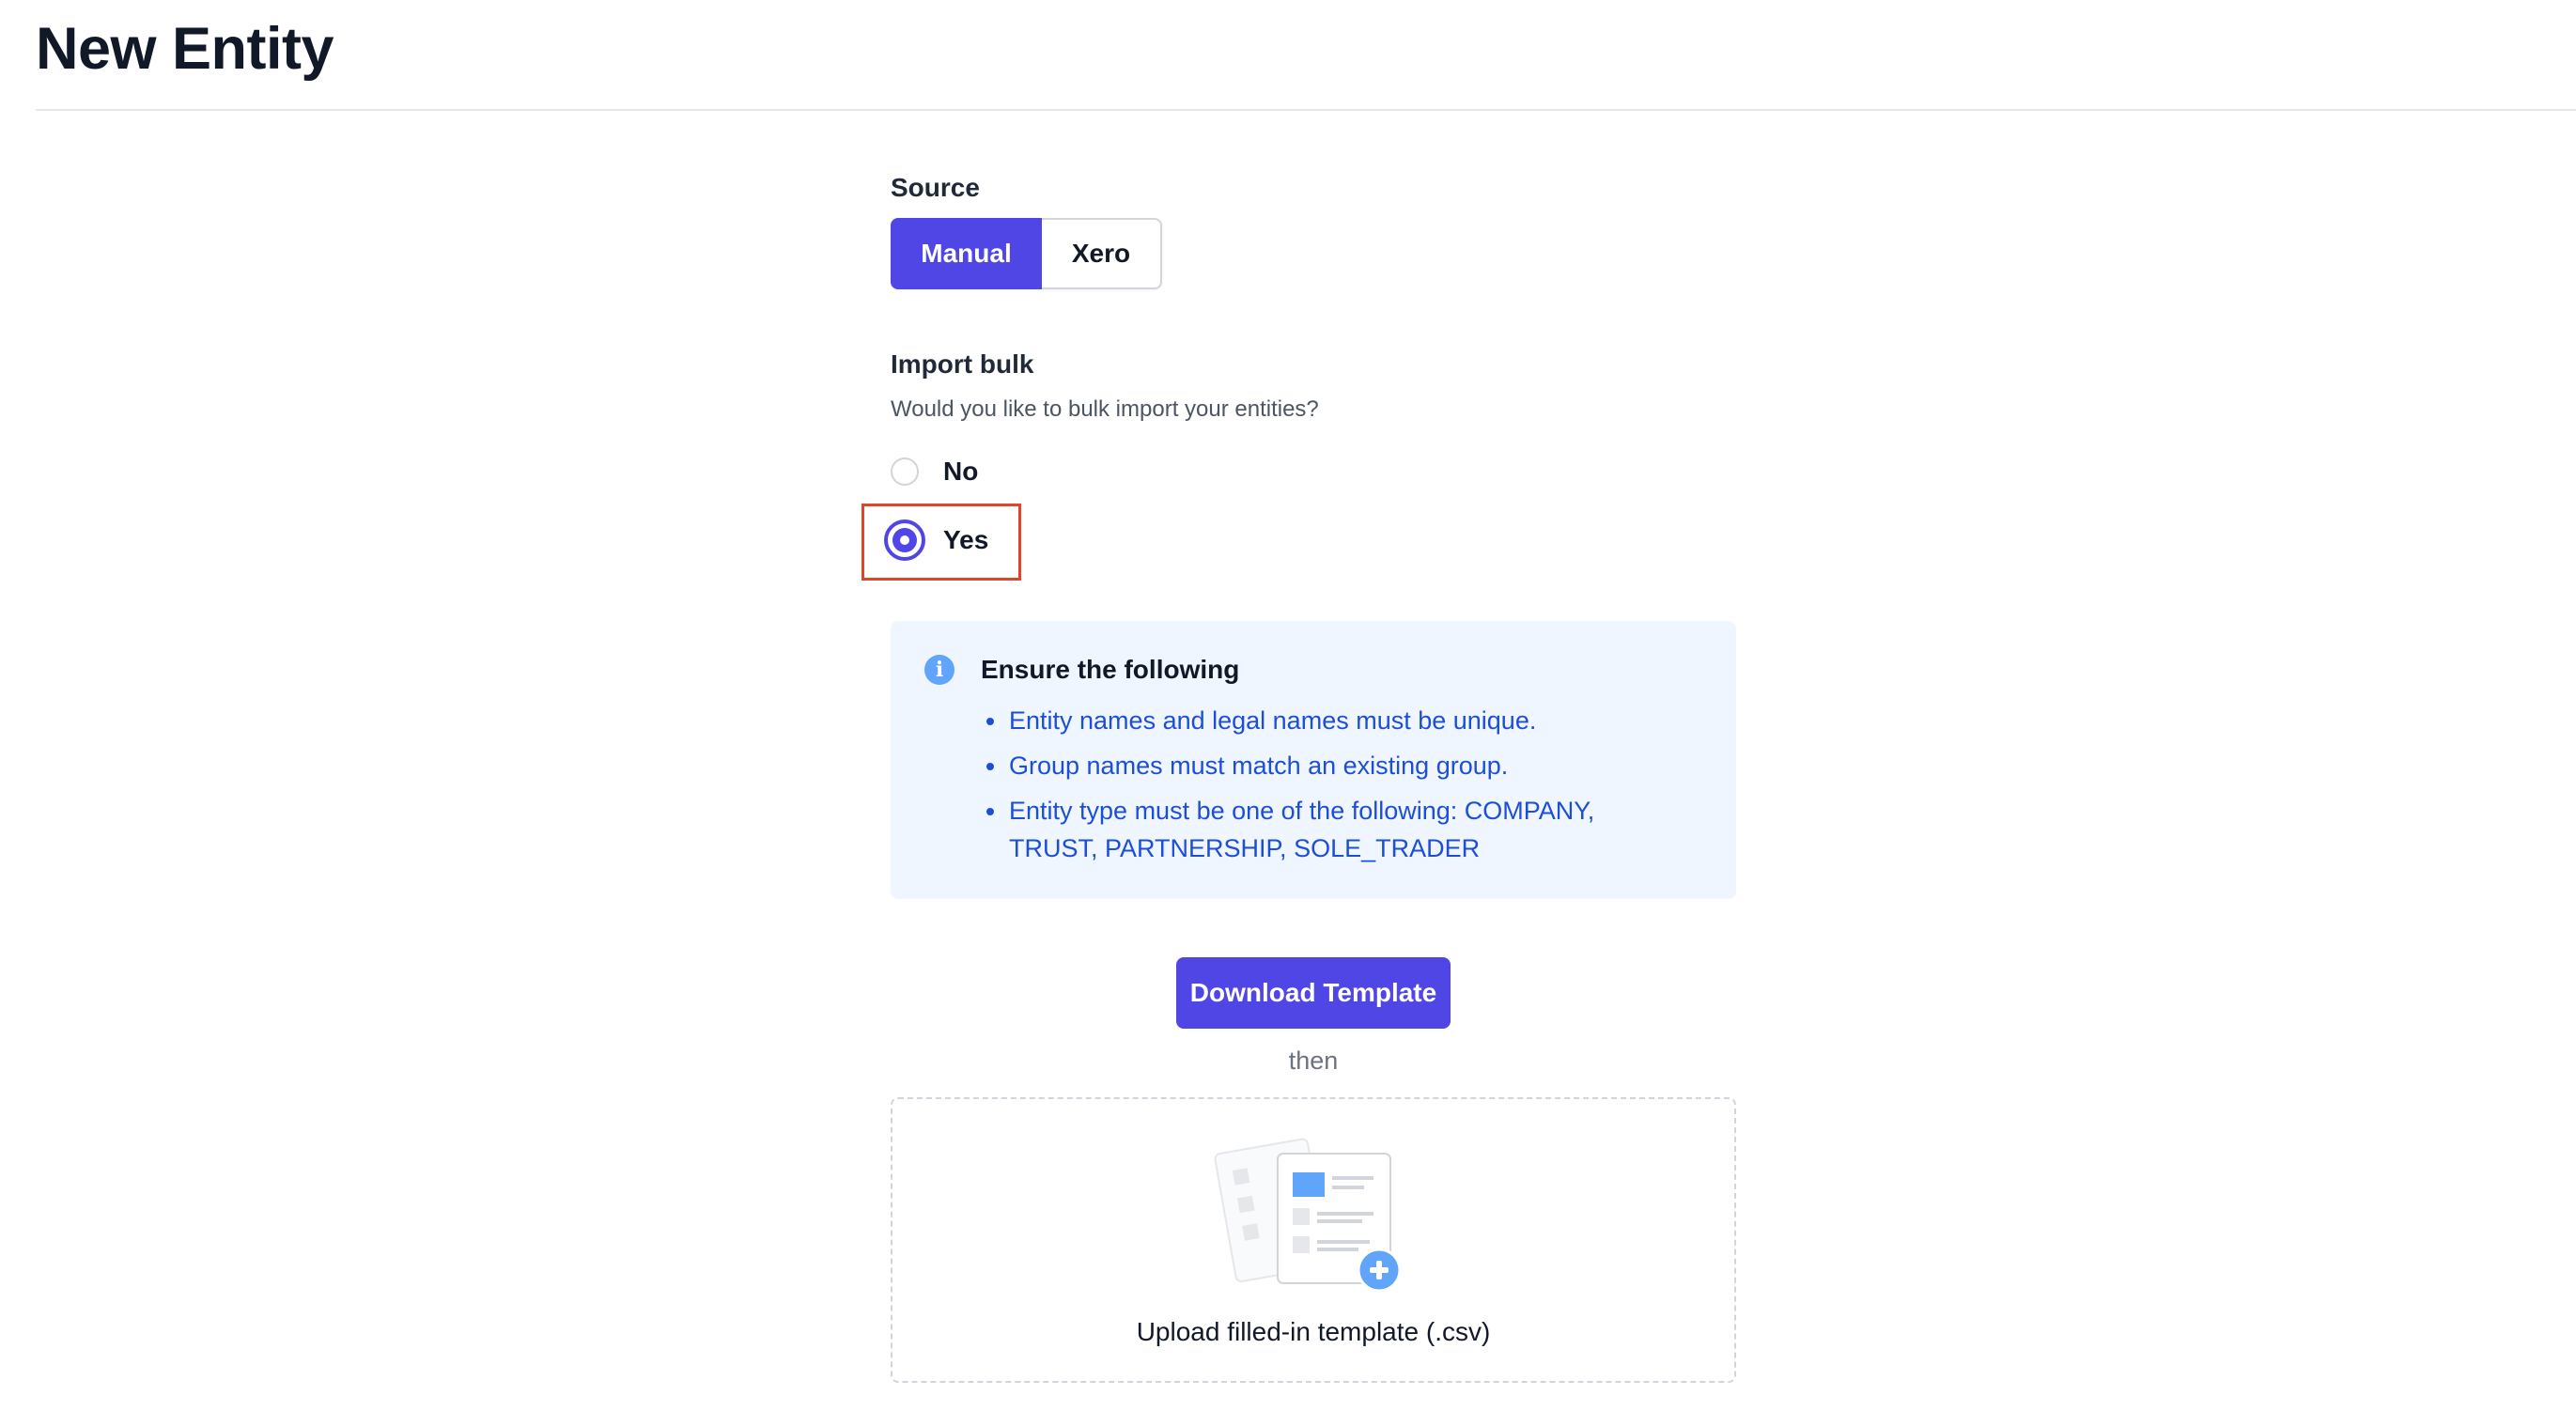 Image resolution: width=2576 pixels, height=1411 pixels. I want to click on radio-no-label: No, so click(961, 471).